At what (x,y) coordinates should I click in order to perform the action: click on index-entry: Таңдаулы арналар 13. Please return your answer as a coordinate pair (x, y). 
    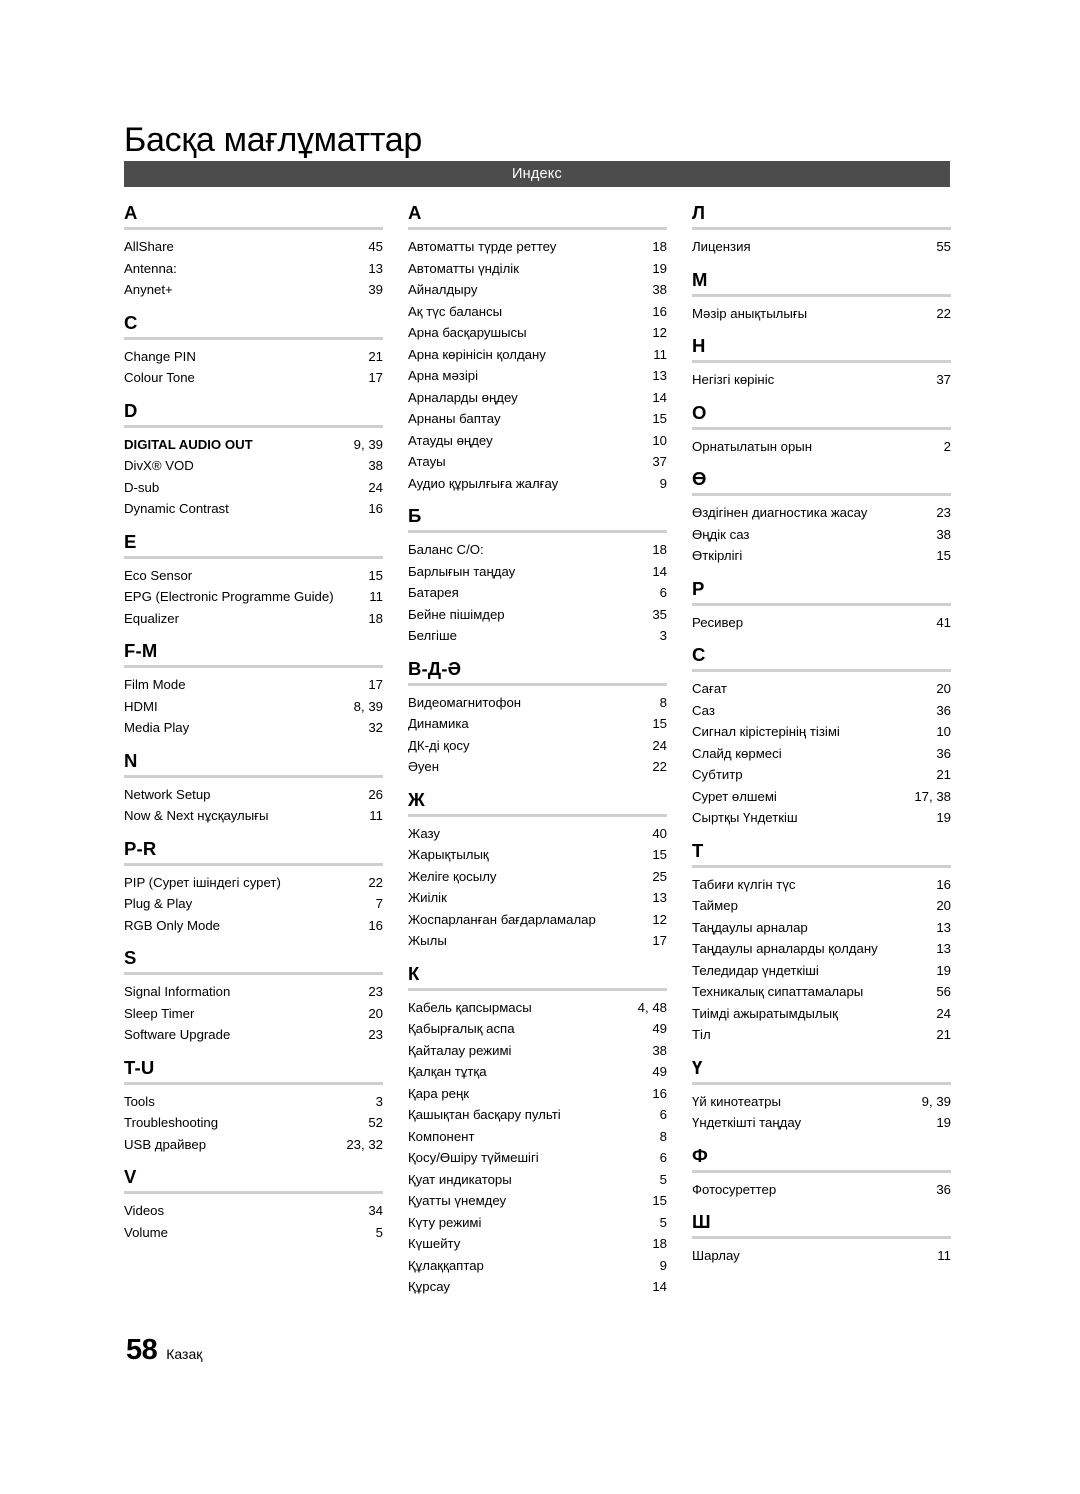
    Looking at the image, I should click on (821, 928).